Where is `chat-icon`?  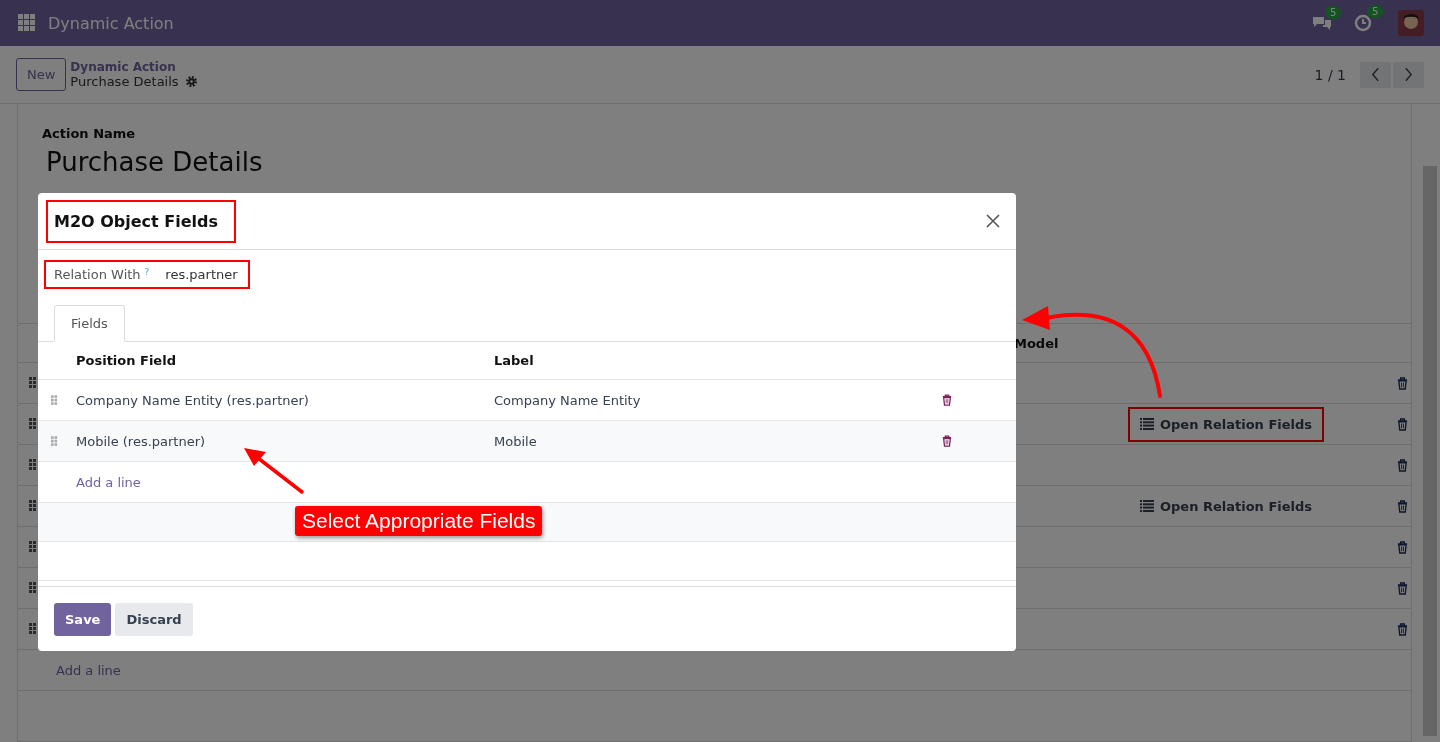 chat-icon is located at coordinates (1322, 23).